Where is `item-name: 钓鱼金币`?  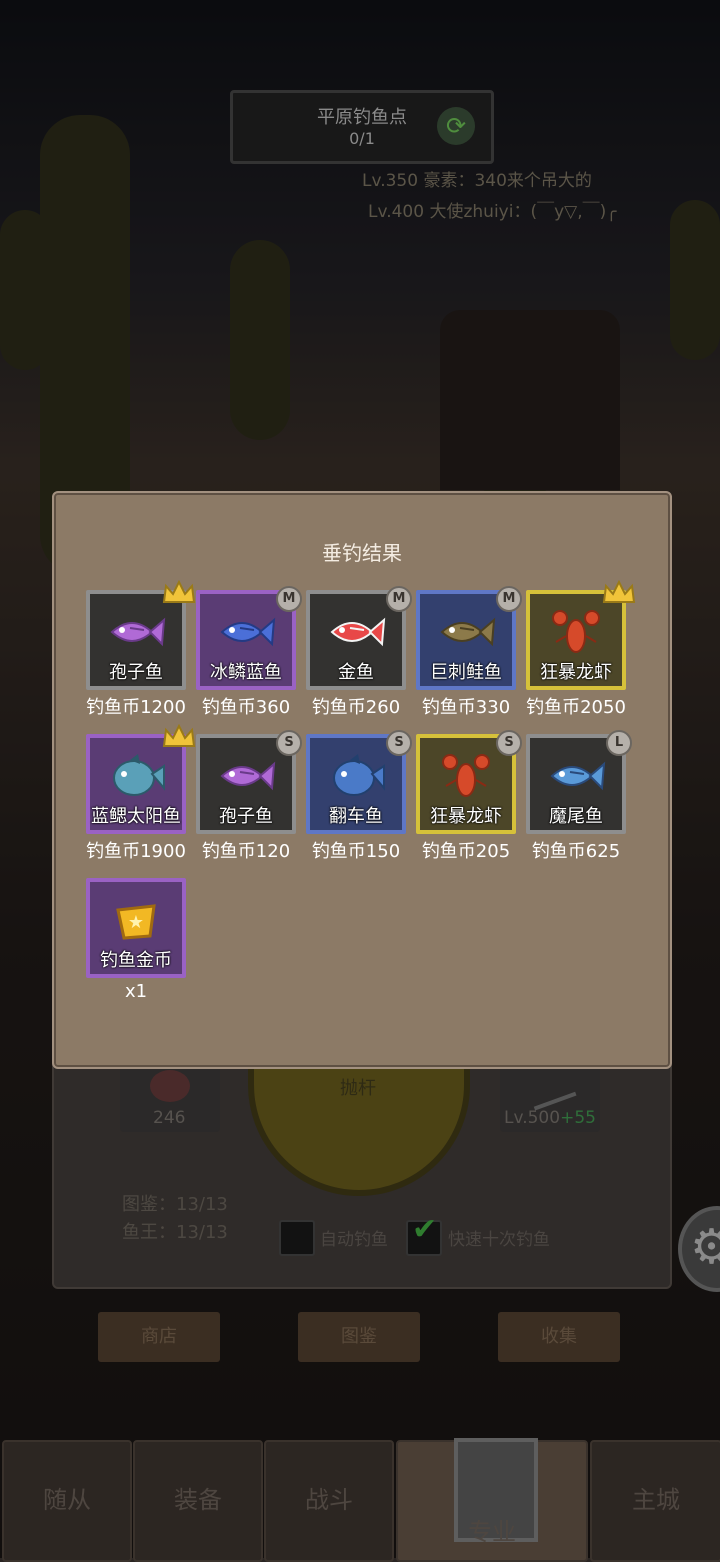
item-name: 钓鱼金币 is located at coordinates (136, 960).